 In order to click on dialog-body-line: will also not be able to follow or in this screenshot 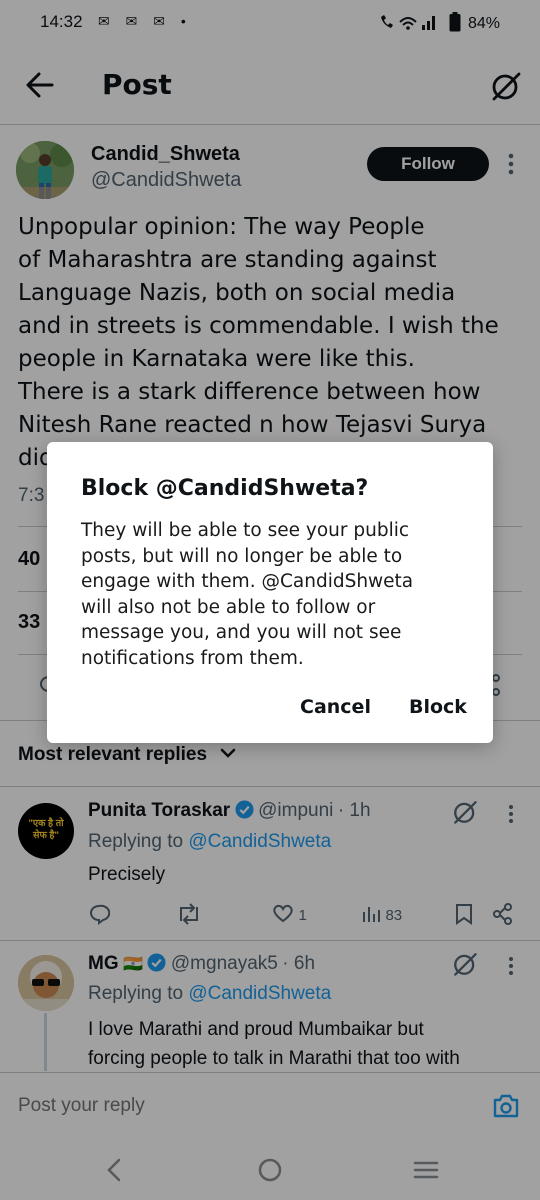, I will do `click(228, 607)`.